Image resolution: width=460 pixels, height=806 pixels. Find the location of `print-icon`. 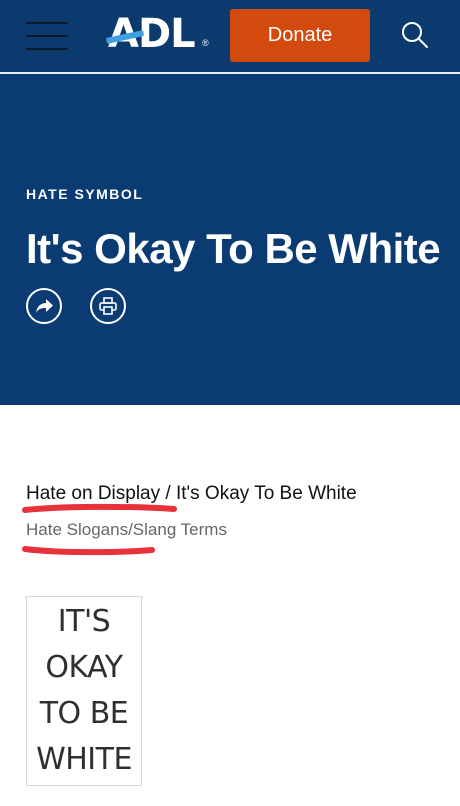

print-icon is located at coordinates (108, 306).